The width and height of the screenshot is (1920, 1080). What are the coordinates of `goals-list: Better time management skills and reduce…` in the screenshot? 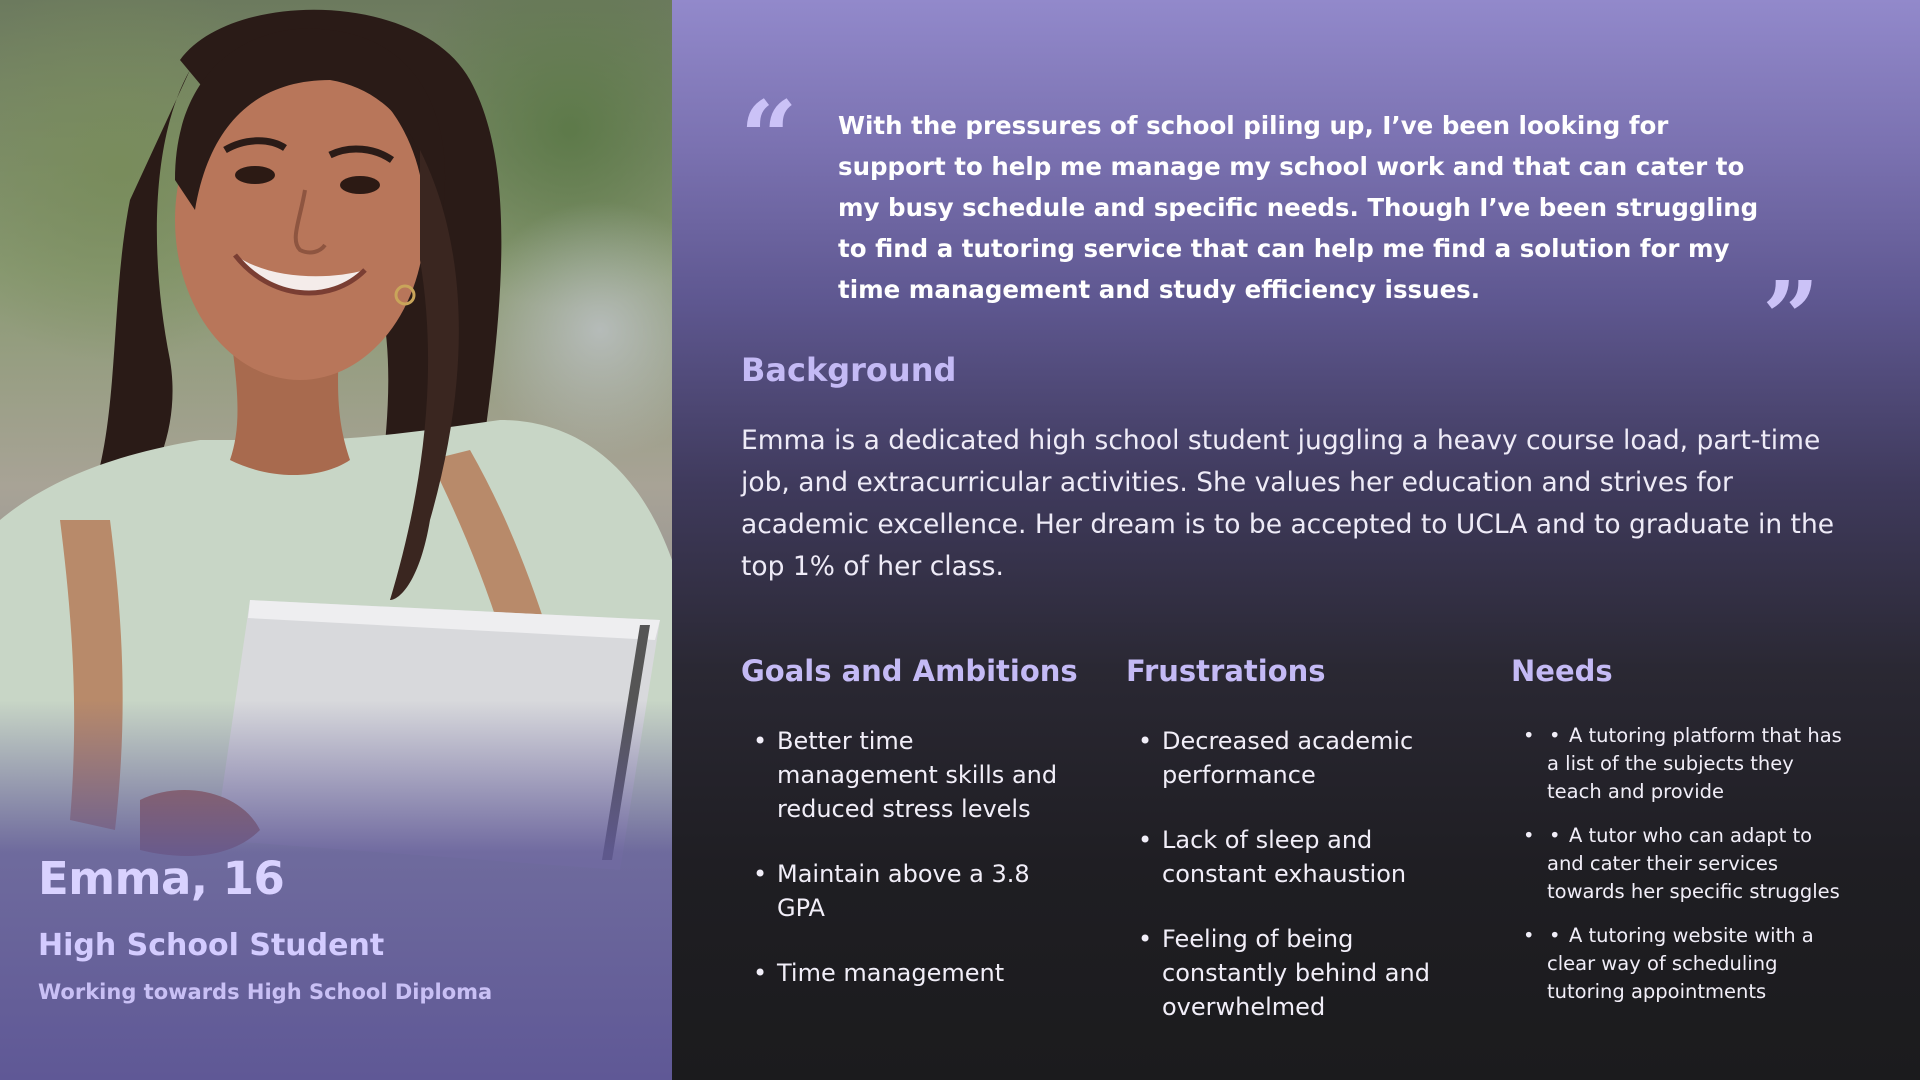 It's located at (901, 872).